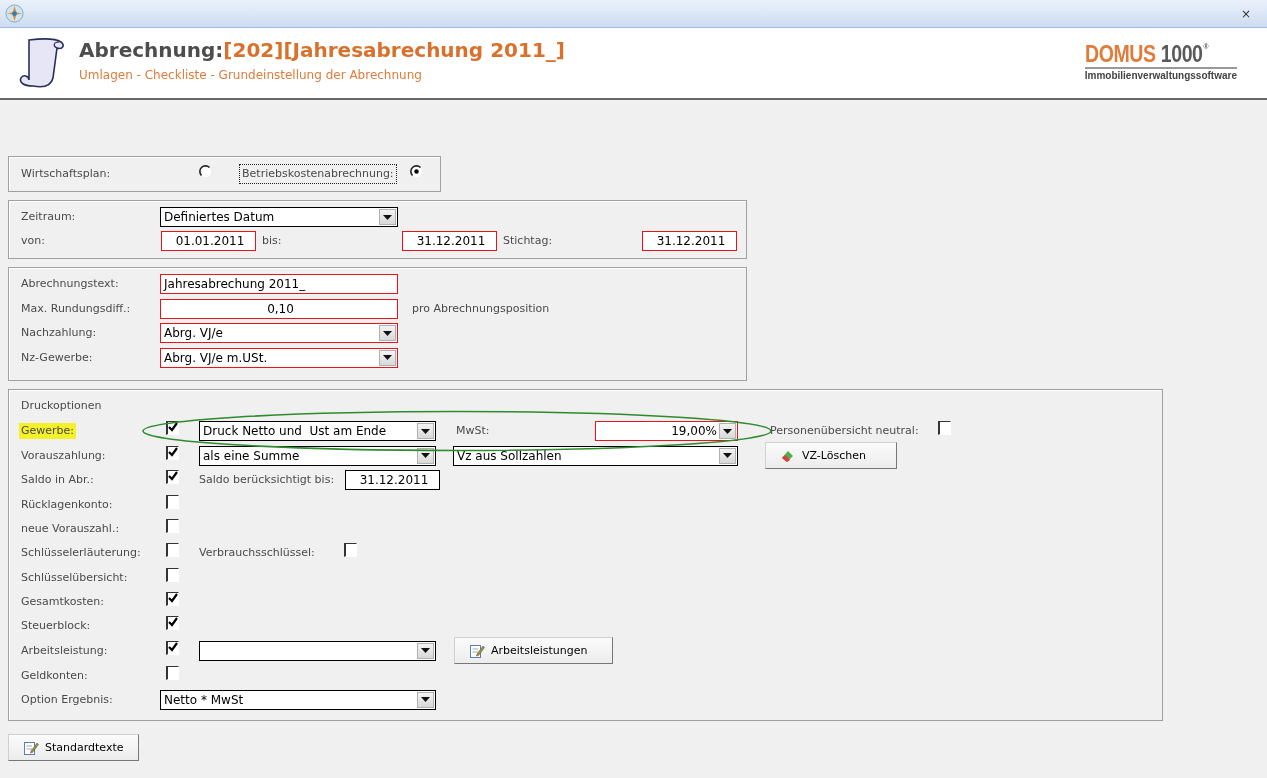  Describe the element at coordinates (66, 174) in the screenshot. I see `field-label: Wirtschaftsplan:` at that location.